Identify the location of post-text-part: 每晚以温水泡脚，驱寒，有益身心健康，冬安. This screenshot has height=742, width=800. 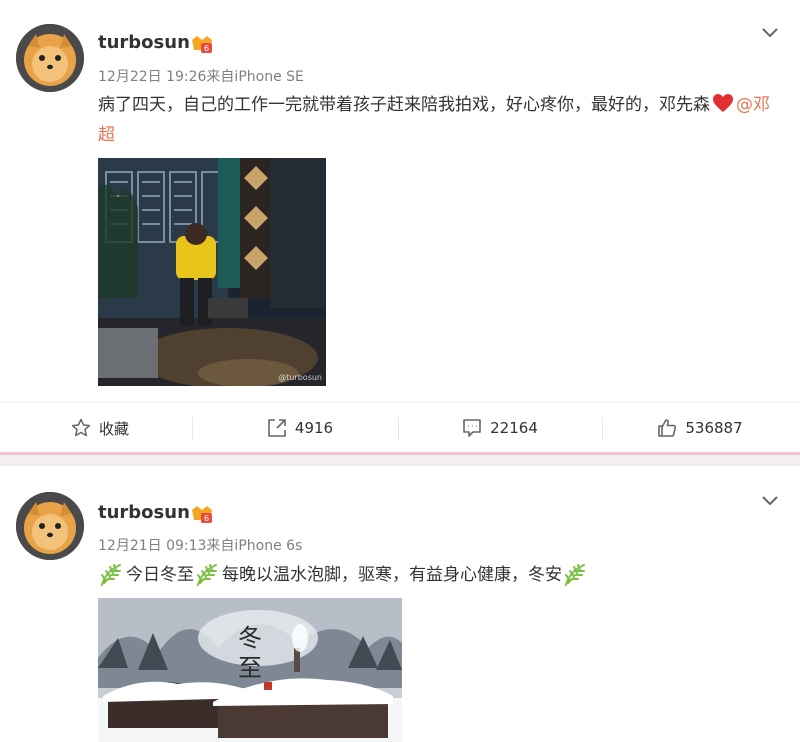
(392, 575).